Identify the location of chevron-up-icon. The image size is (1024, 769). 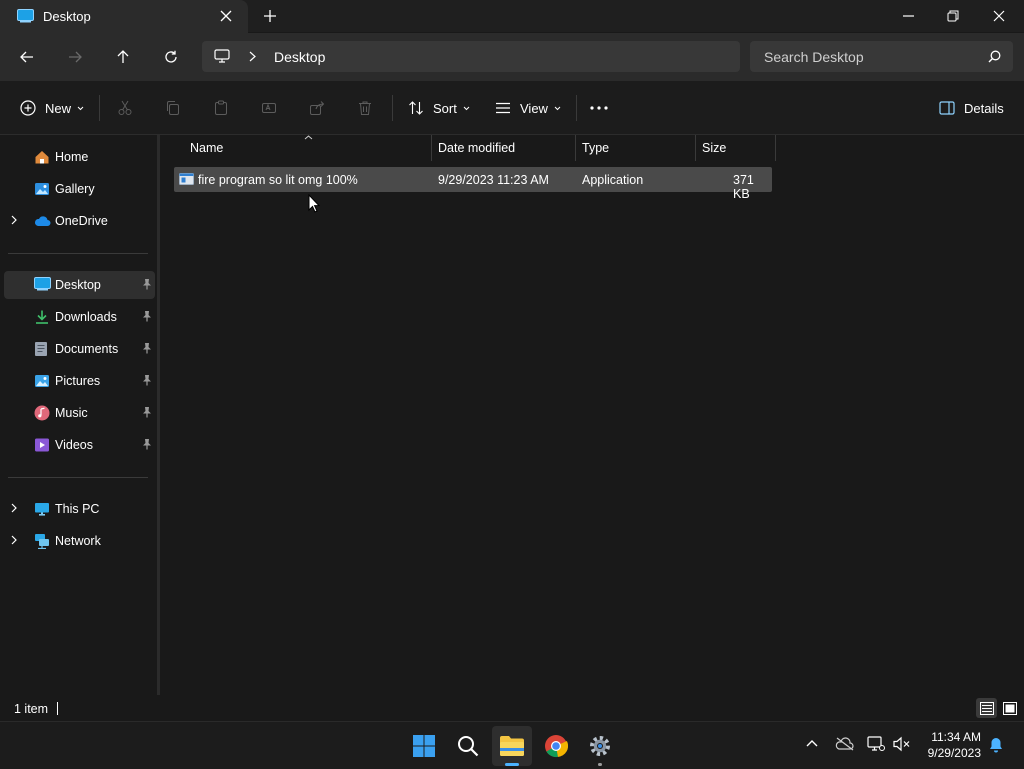
(812, 743).